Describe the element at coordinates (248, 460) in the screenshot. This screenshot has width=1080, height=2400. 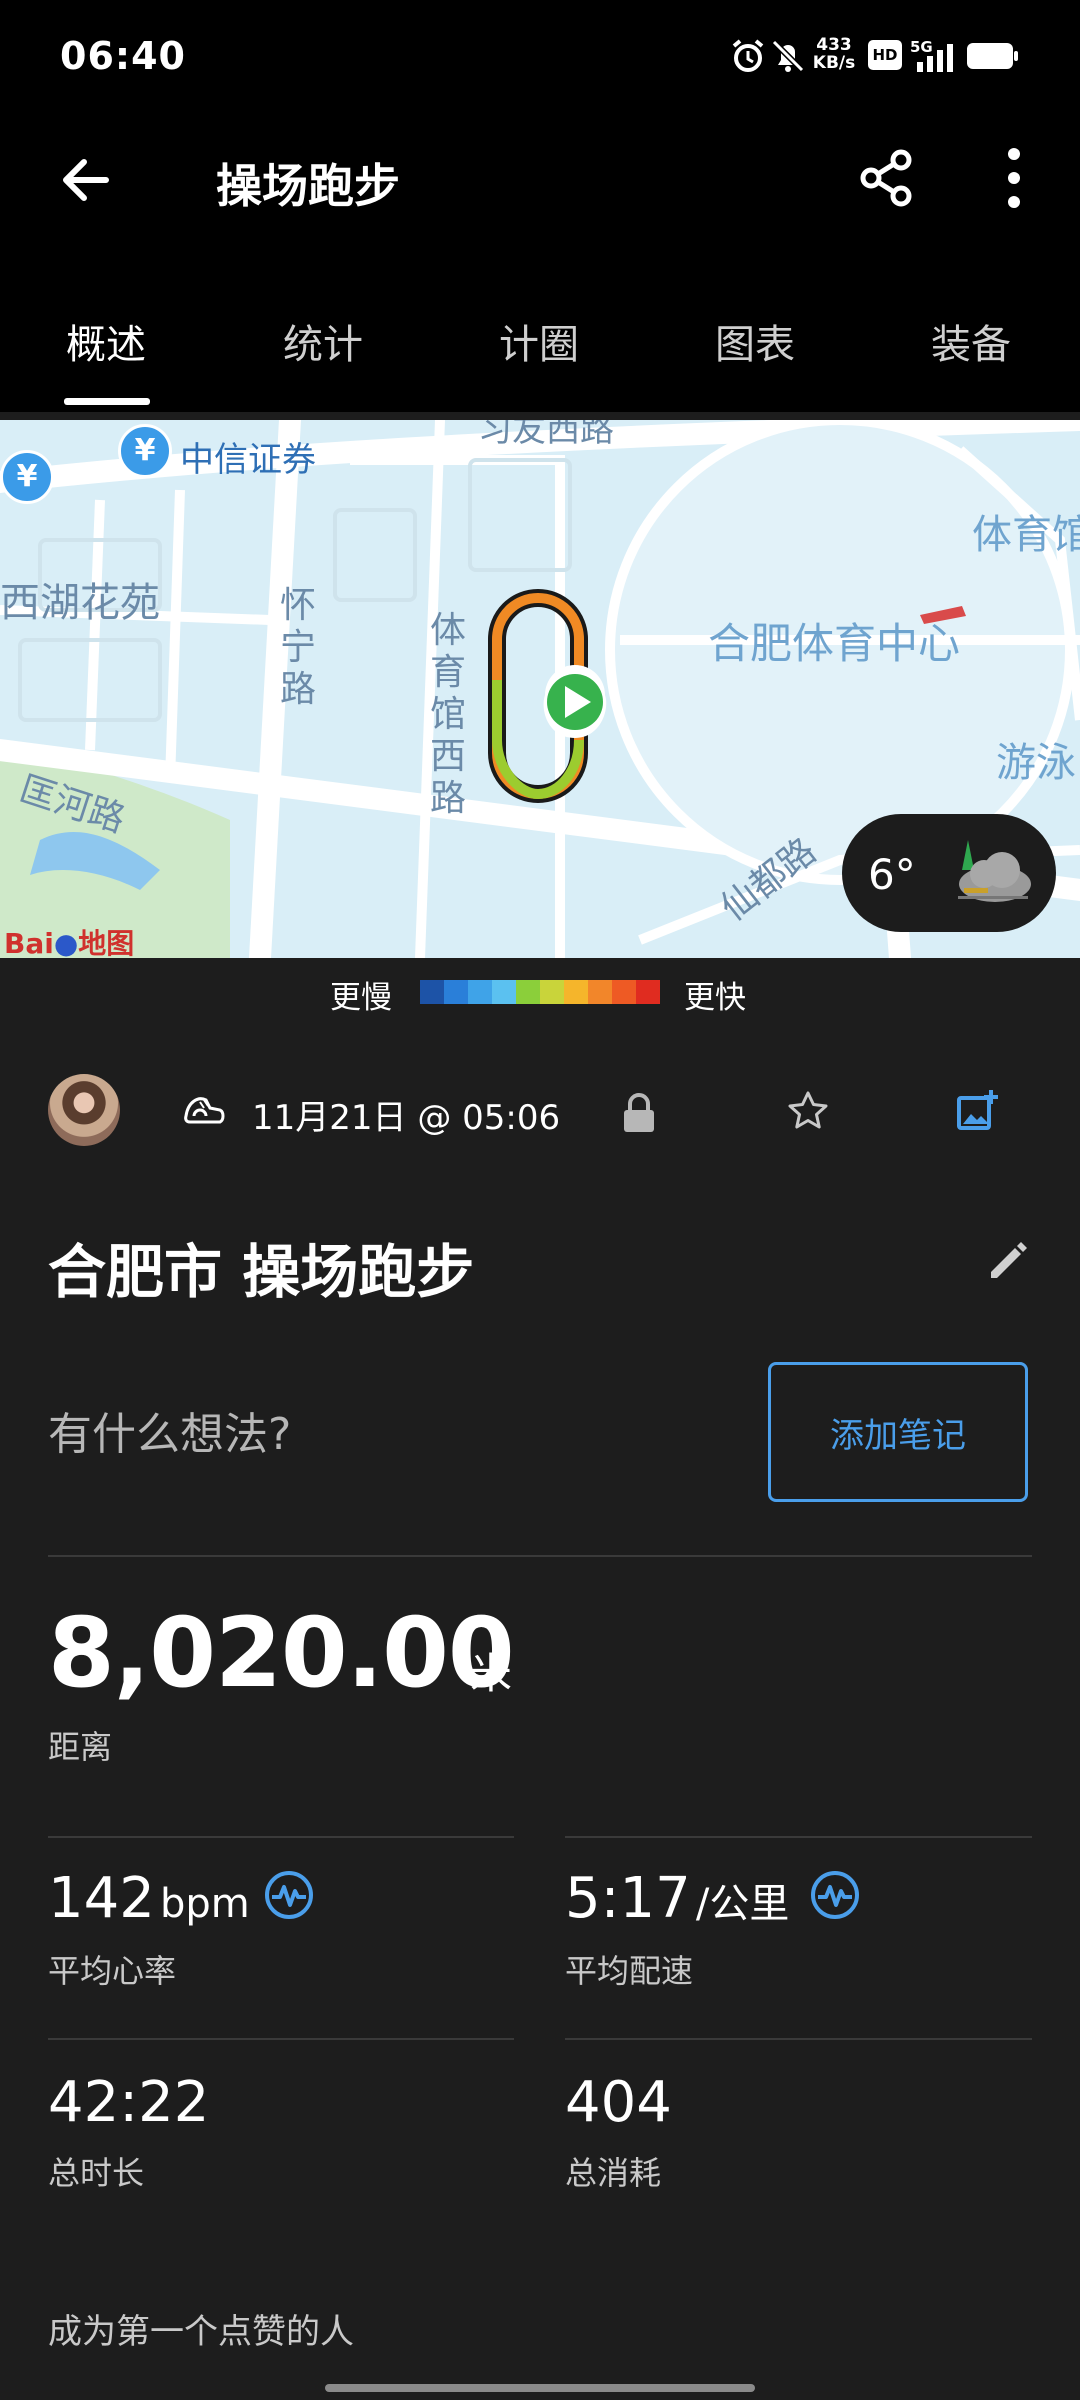
I see `map-label-bank: 中信证券` at that location.